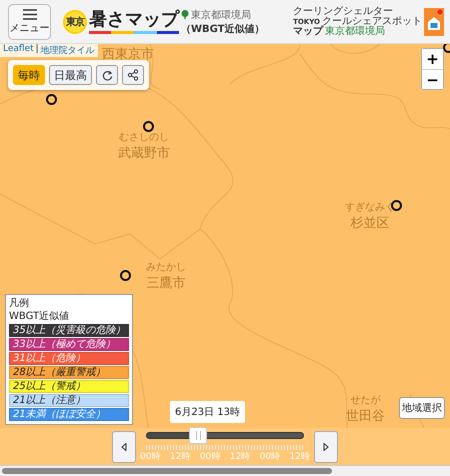 The height and width of the screenshot is (476, 450). What do you see at coordinates (372, 21) in the screenshot?
I see `logo-text: クールシェアスポット` at bounding box center [372, 21].